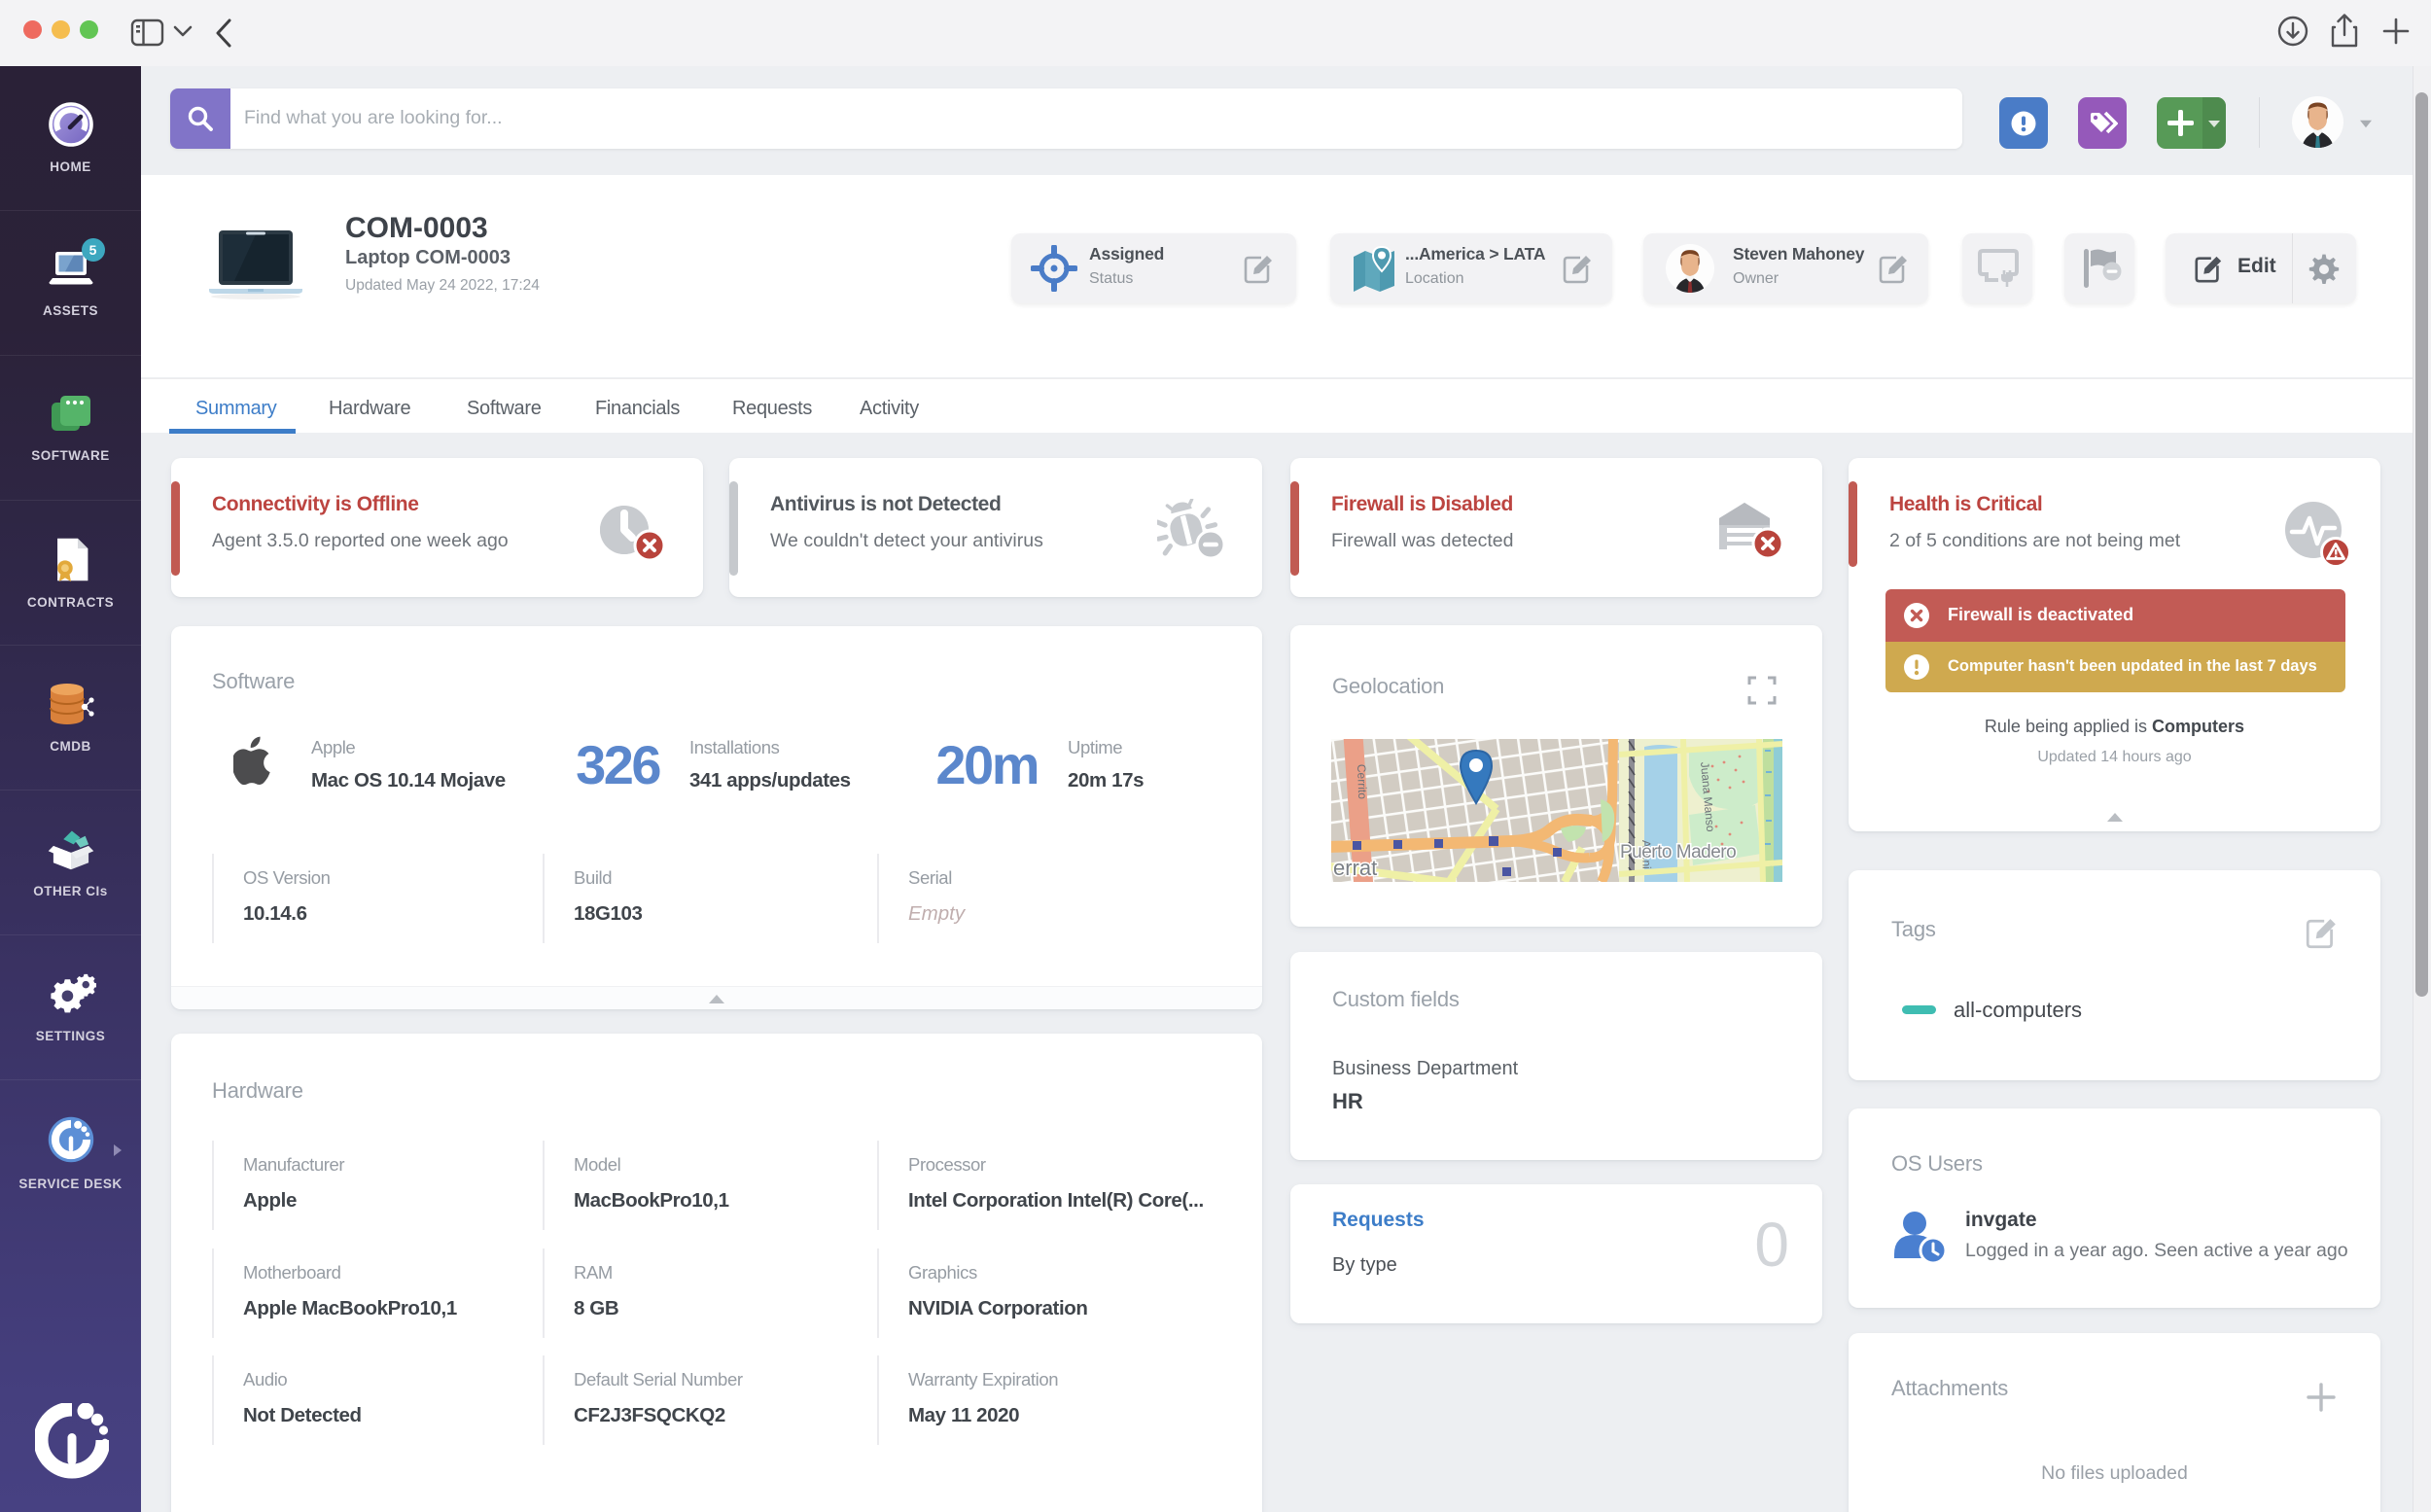 The height and width of the screenshot is (1512, 2431). What do you see at coordinates (1678, 852) in the screenshot?
I see `svg-text: Puerto Madero` at bounding box center [1678, 852].